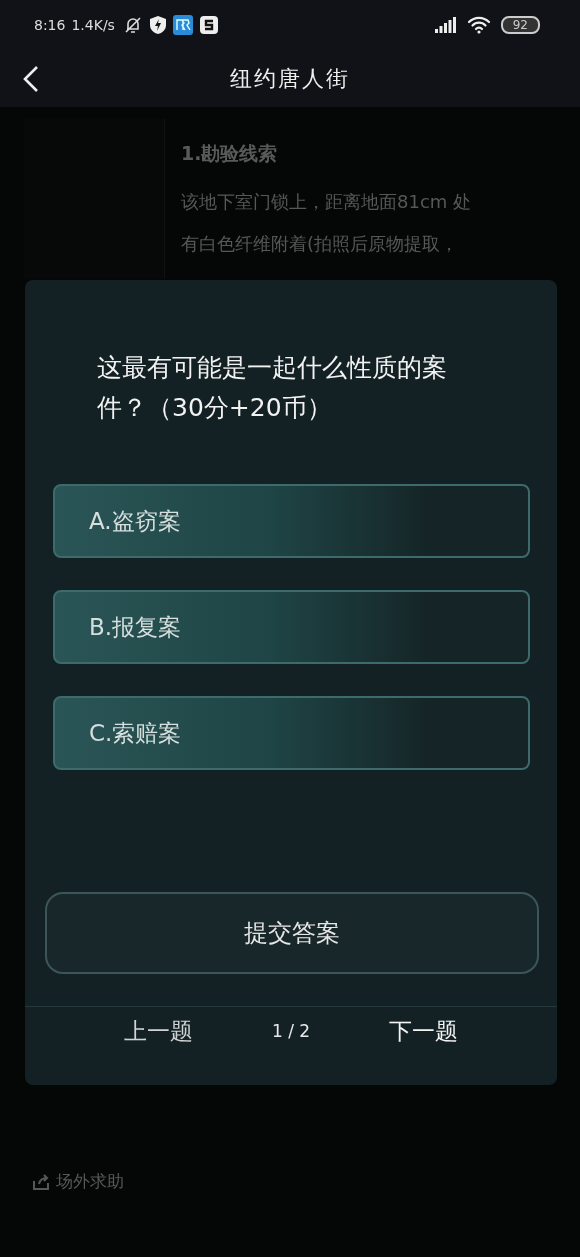  I want to click on answer-option: A.盗窃案, so click(291, 521).